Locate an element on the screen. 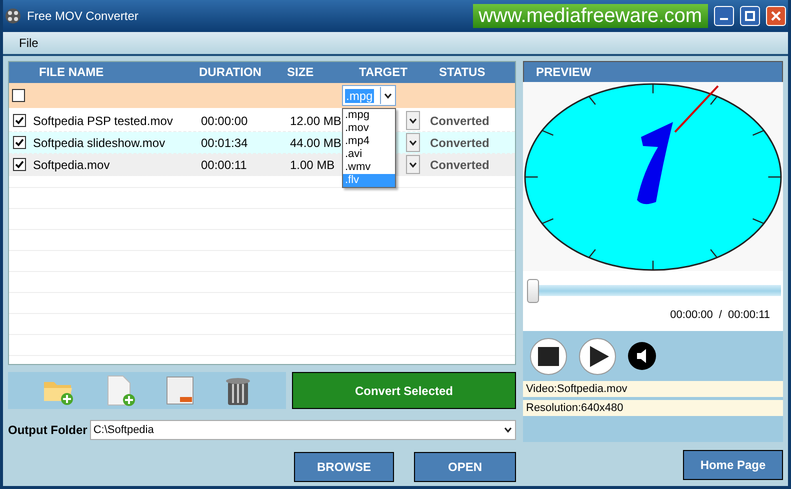 The height and width of the screenshot is (489, 791). maximize-icon is located at coordinates (750, 16).